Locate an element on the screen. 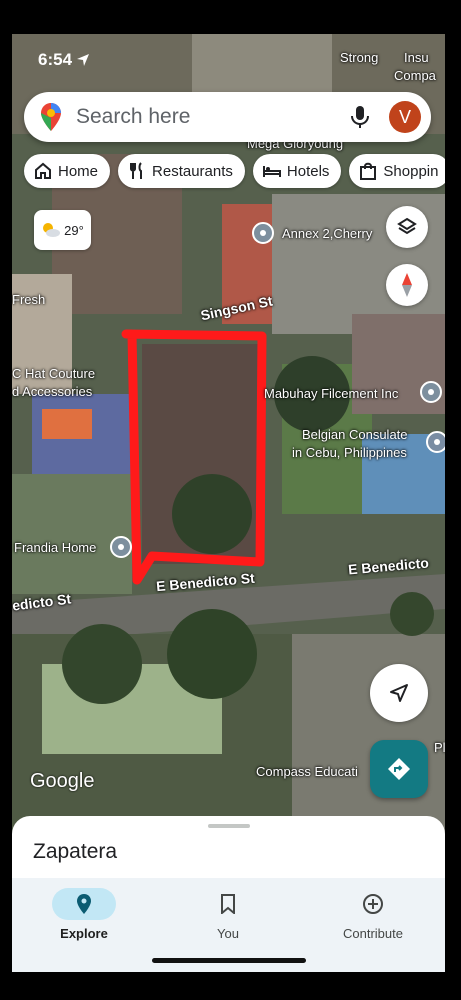  map-label-hat: C Hat Couture is located at coordinates (54, 373).